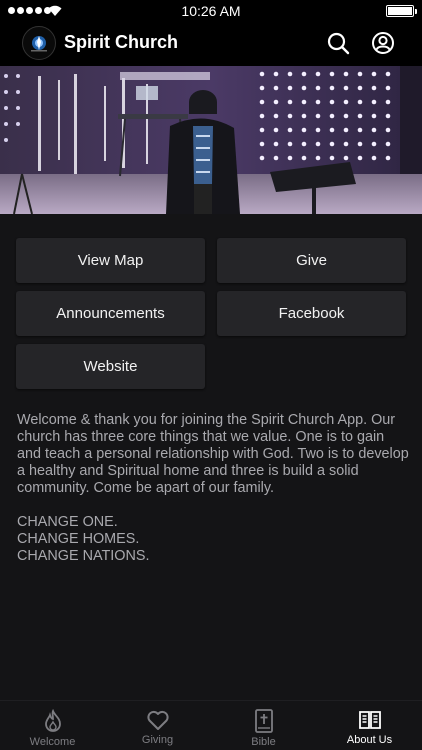 Image resolution: width=422 pixels, height=750 pixels. Describe the element at coordinates (369, 720) in the screenshot. I see `book-open-icon` at that location.